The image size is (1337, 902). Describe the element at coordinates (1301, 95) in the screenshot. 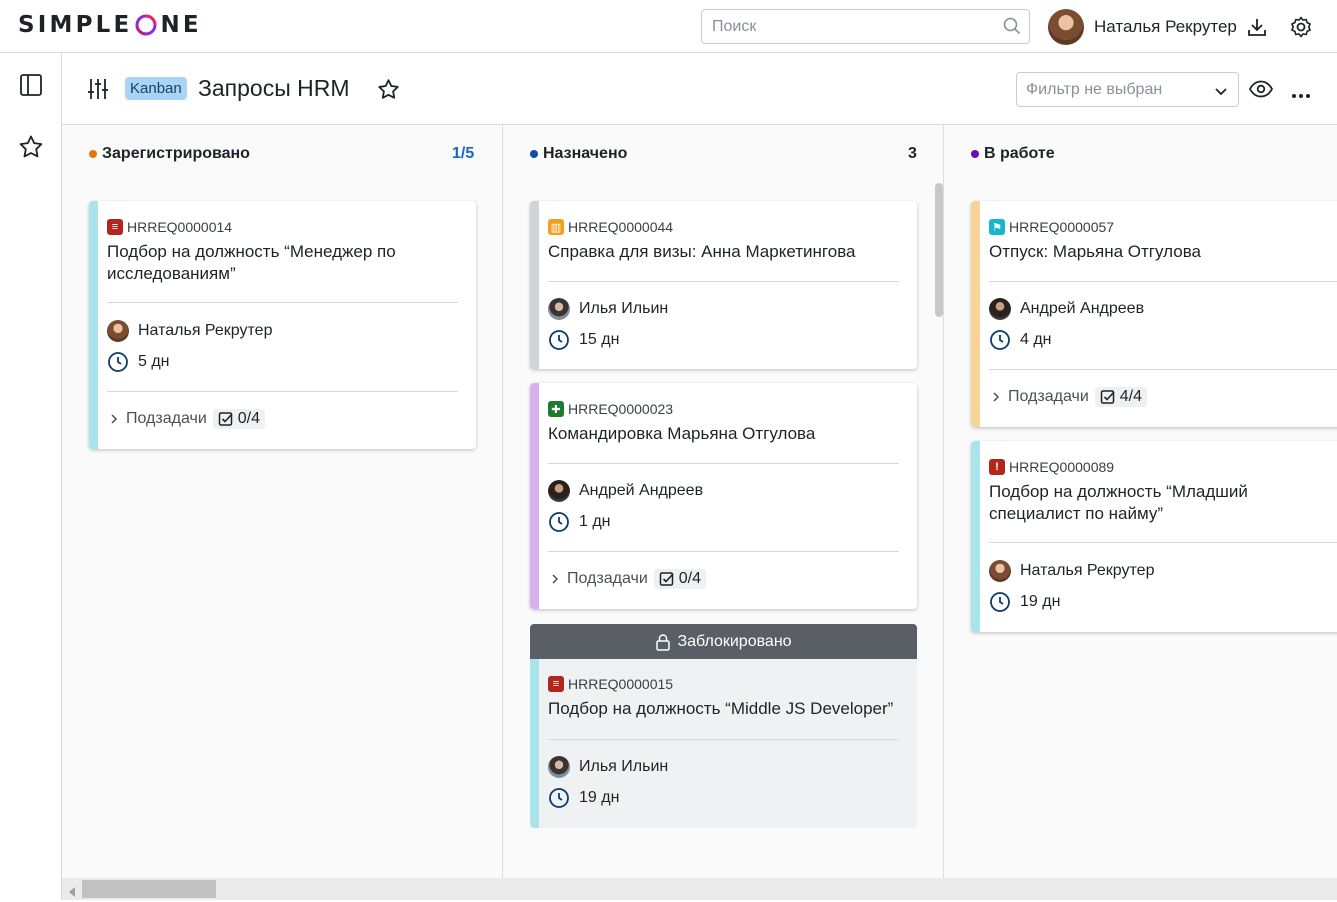

I see `more-dots-icon` at that location.